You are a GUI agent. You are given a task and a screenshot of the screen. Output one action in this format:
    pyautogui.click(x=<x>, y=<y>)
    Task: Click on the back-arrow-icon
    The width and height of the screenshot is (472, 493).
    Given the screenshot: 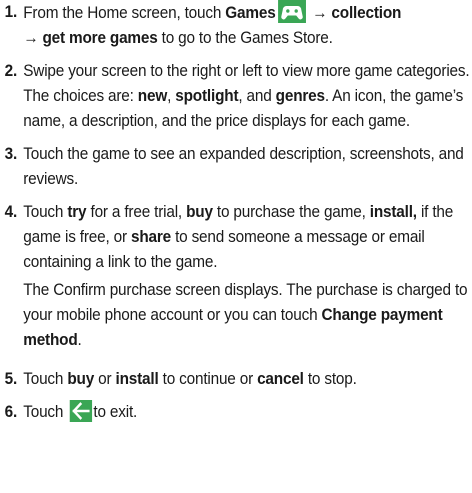 What is the action you would take?
    pyautogui.click(x=81, y=411)
    